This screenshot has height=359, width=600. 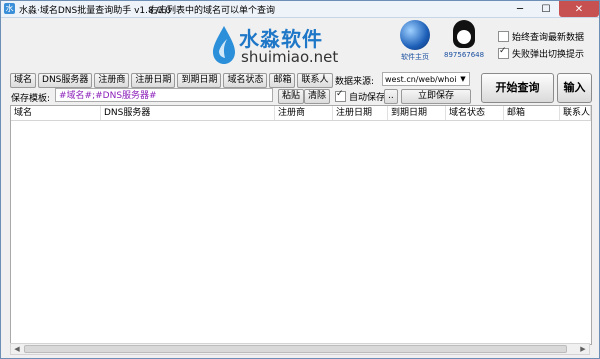 I want to click on field-button-registrar: 注册商, so click(x=112, y=80).